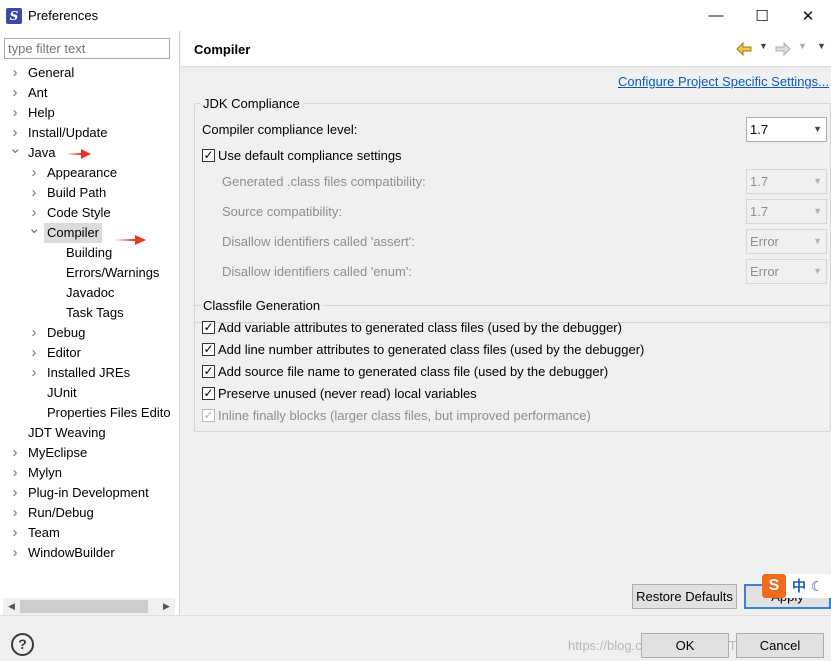 Image resolution: width=831 pixels, height=661 pixels. I want to click on tree-item-label: Code Style, so click(79, 213).